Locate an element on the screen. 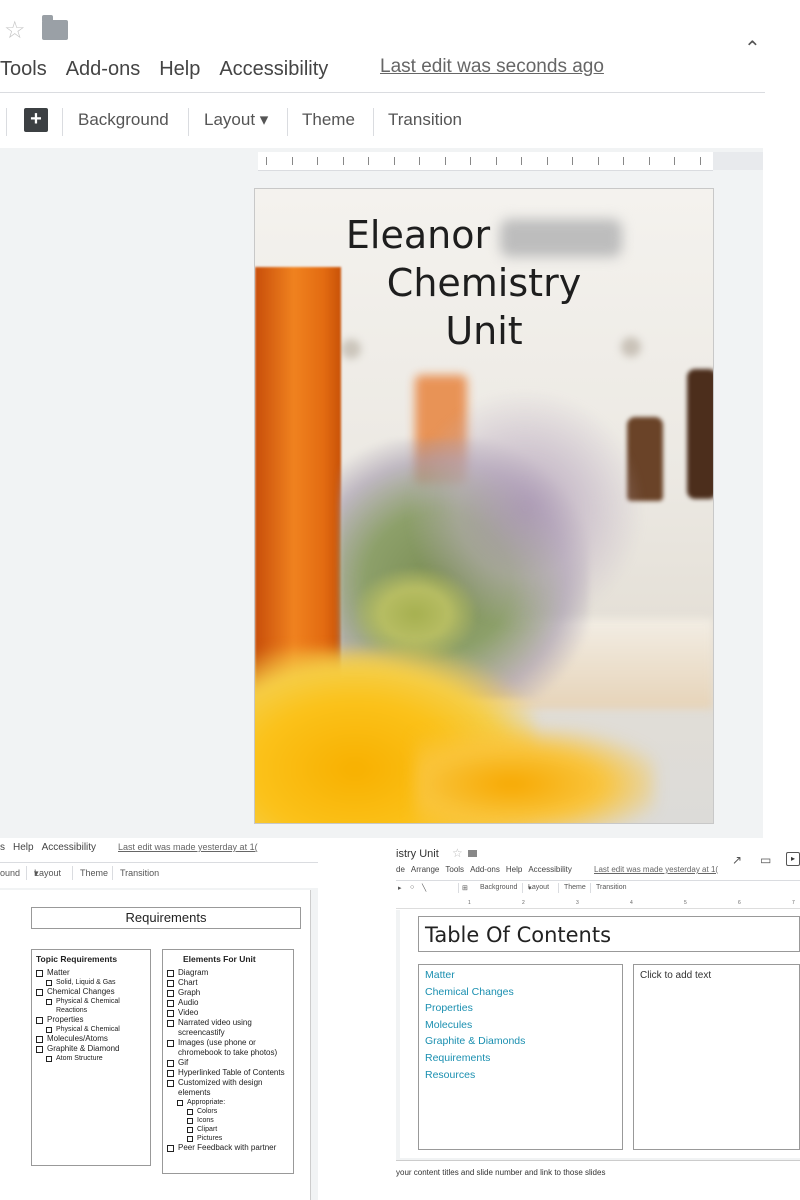 The image size is (800, 1200). checklist-item-text: Solid, Liquid & Gas is located at coordinates (86, 982).